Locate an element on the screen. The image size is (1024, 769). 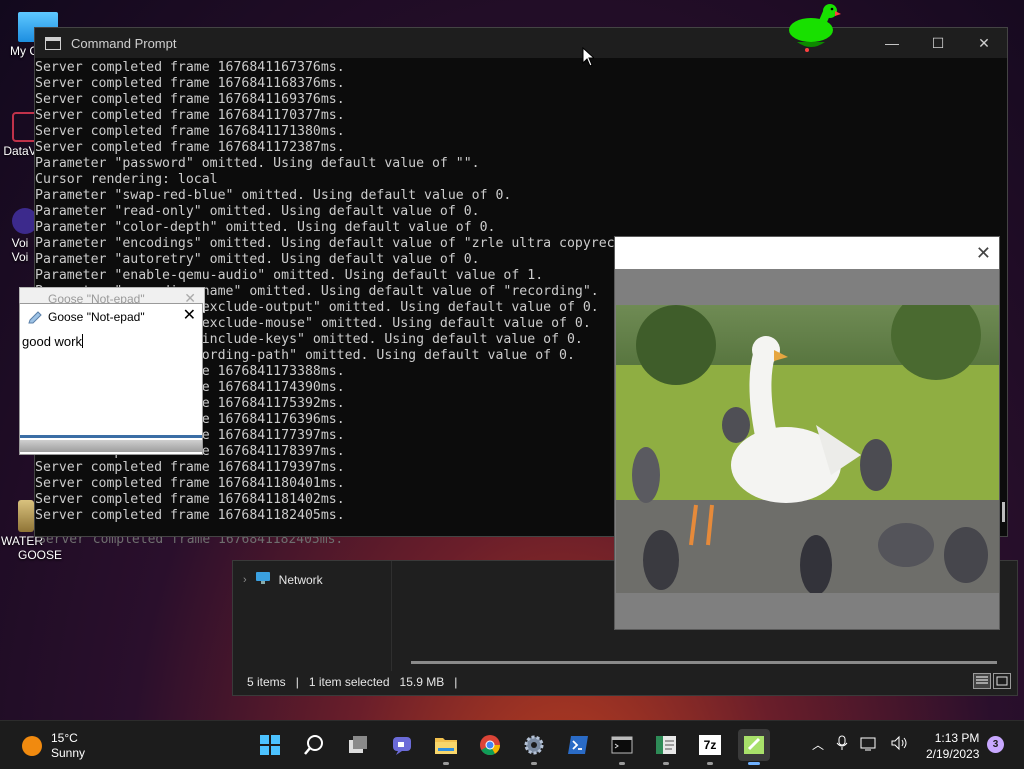
clock: 1:13 PM 2/19/2023 is located at coordinates (952, 746).